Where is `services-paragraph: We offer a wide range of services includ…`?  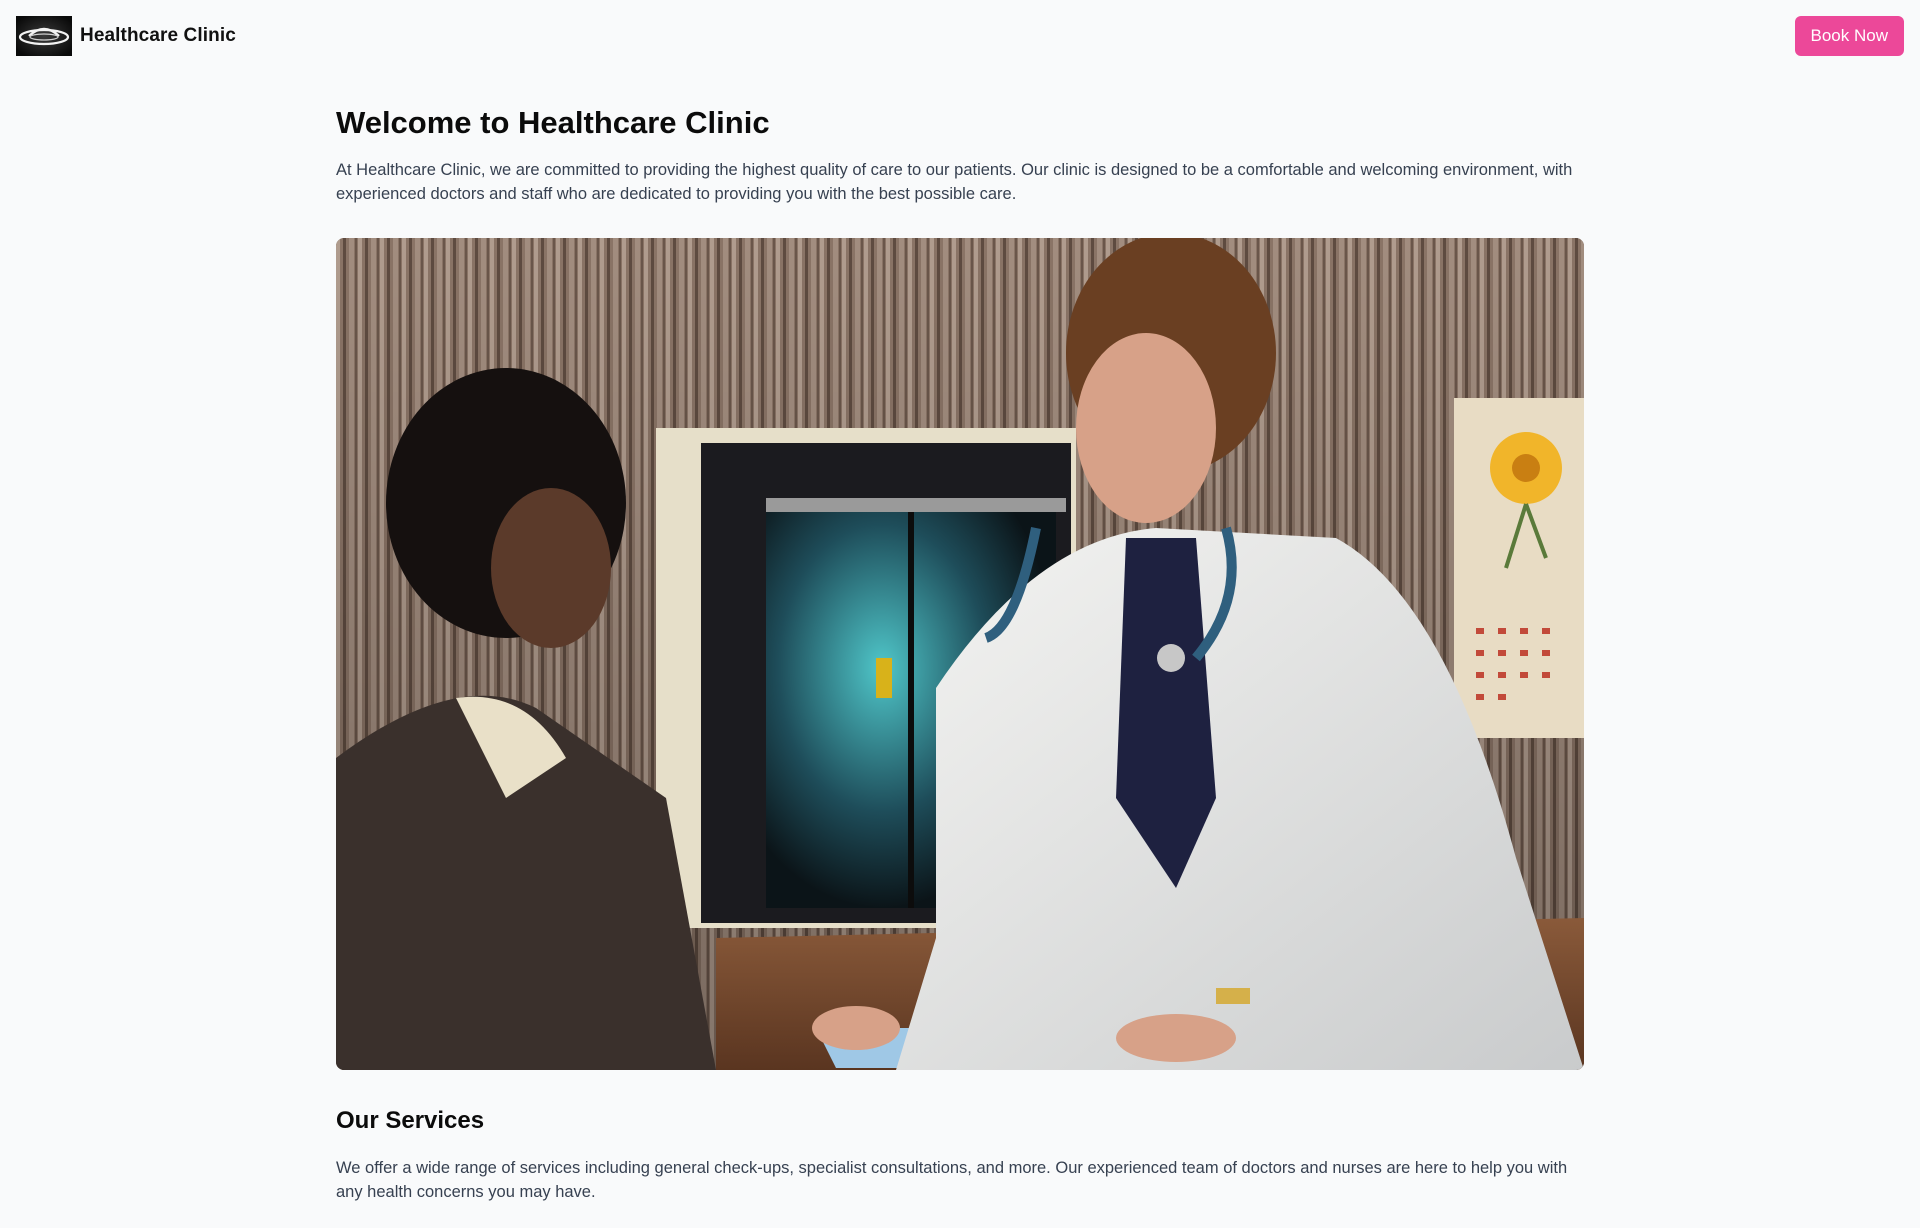
services-paragraph: We offer a wide range of services includ… is located at coordinates (952, 1180).